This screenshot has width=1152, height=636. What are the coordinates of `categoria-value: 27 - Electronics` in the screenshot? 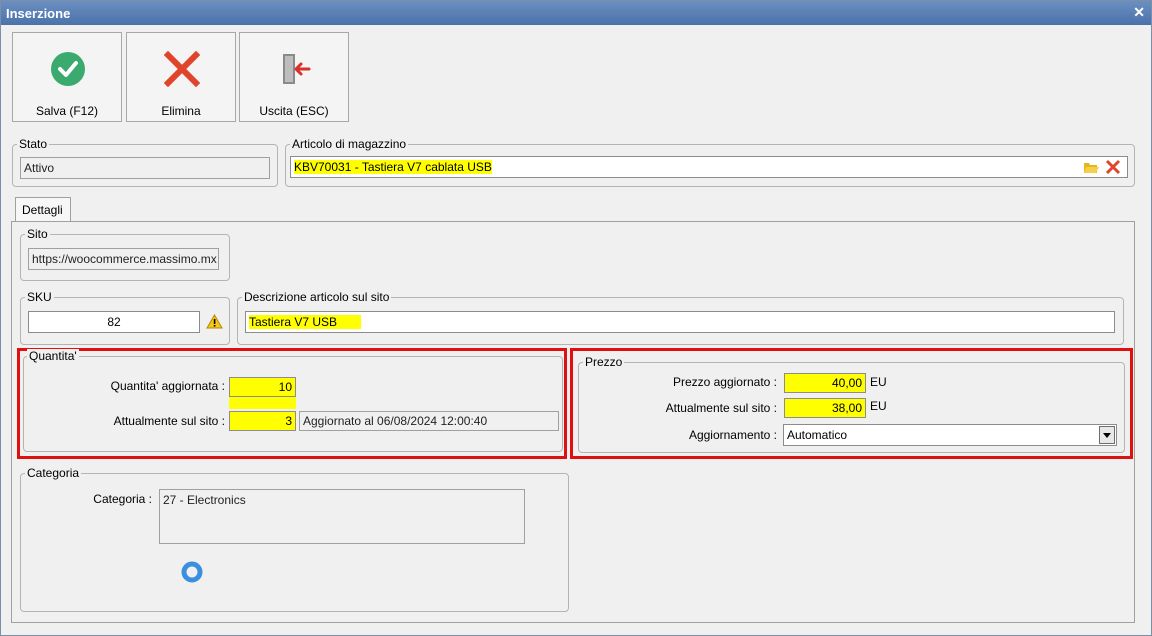 It's located at (204, 500).